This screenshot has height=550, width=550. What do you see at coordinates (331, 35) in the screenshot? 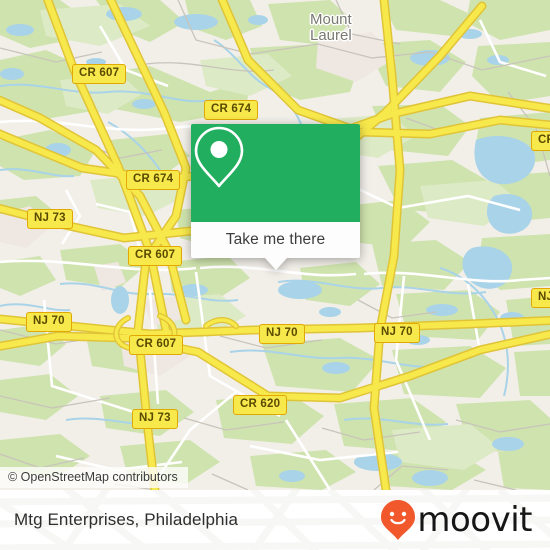
I see `place-label-line2: Laurel` at bounding box center [331, 35].